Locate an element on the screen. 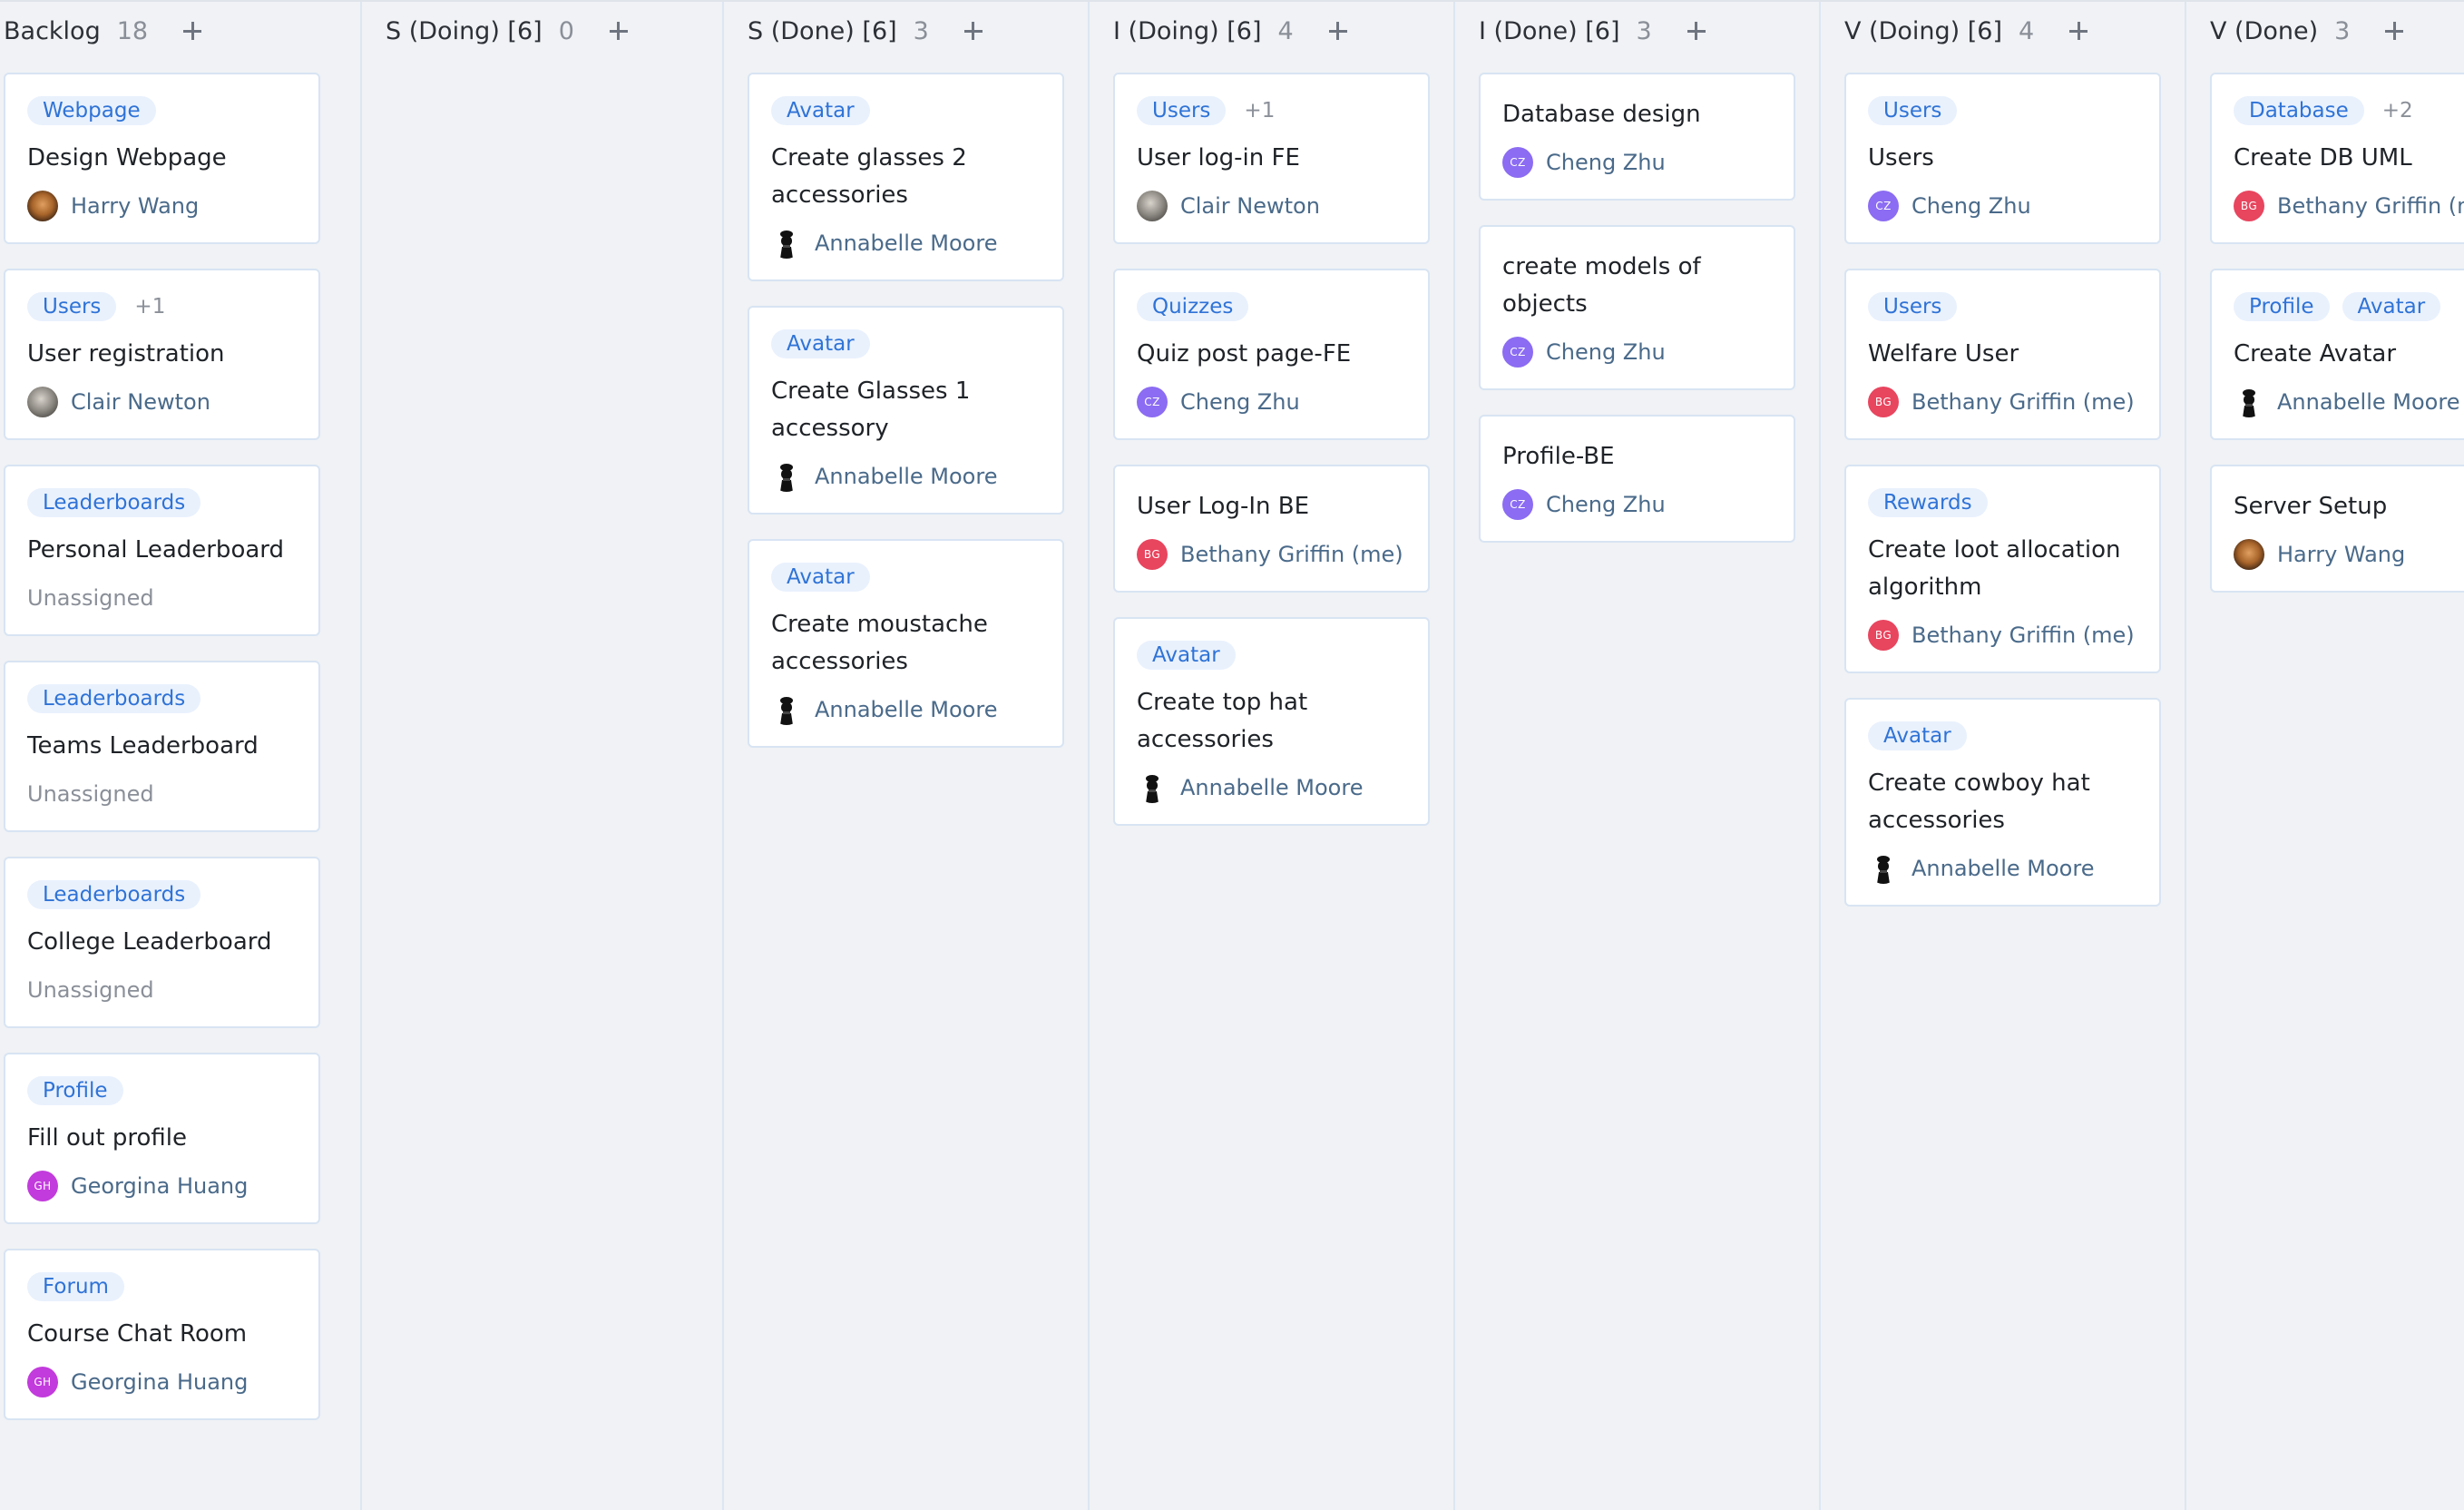 The image size is (2464, 1510). assignee: CZ Cheng Zhu is located at coordinates (1637, 162).